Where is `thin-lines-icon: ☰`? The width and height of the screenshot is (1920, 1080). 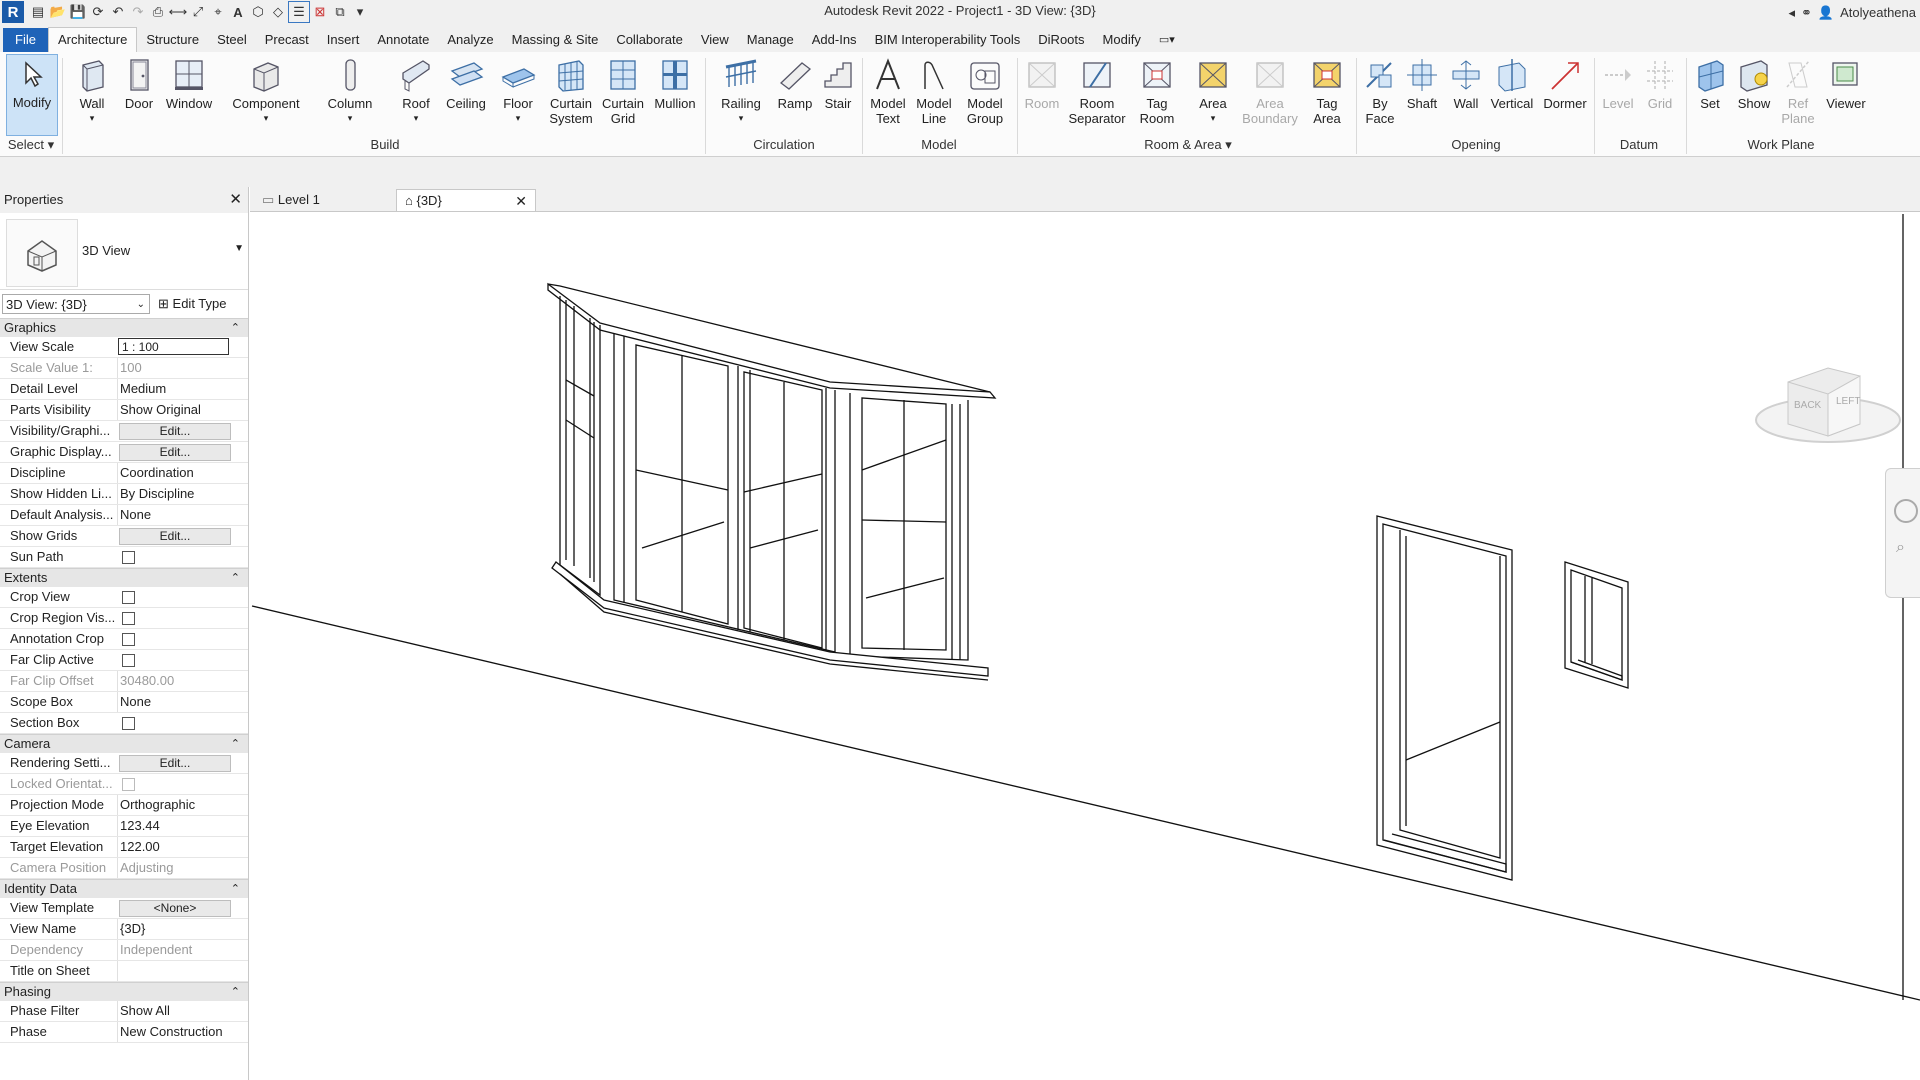 thin-lines-icon: ☰ is located at coordinates (299, 12).